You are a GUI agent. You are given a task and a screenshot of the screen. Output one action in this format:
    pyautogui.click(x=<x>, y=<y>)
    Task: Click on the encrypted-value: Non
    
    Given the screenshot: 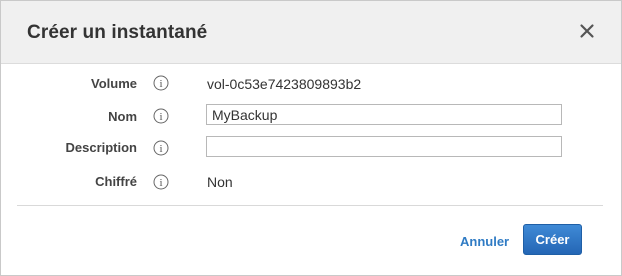 What is the action you would take?
    pyautogui.click(x=220, y=182)
    